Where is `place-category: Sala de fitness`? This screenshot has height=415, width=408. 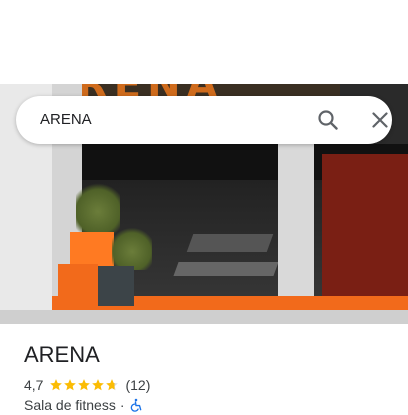 place-category: Sala de fitness is located at coordinates (70, 405).